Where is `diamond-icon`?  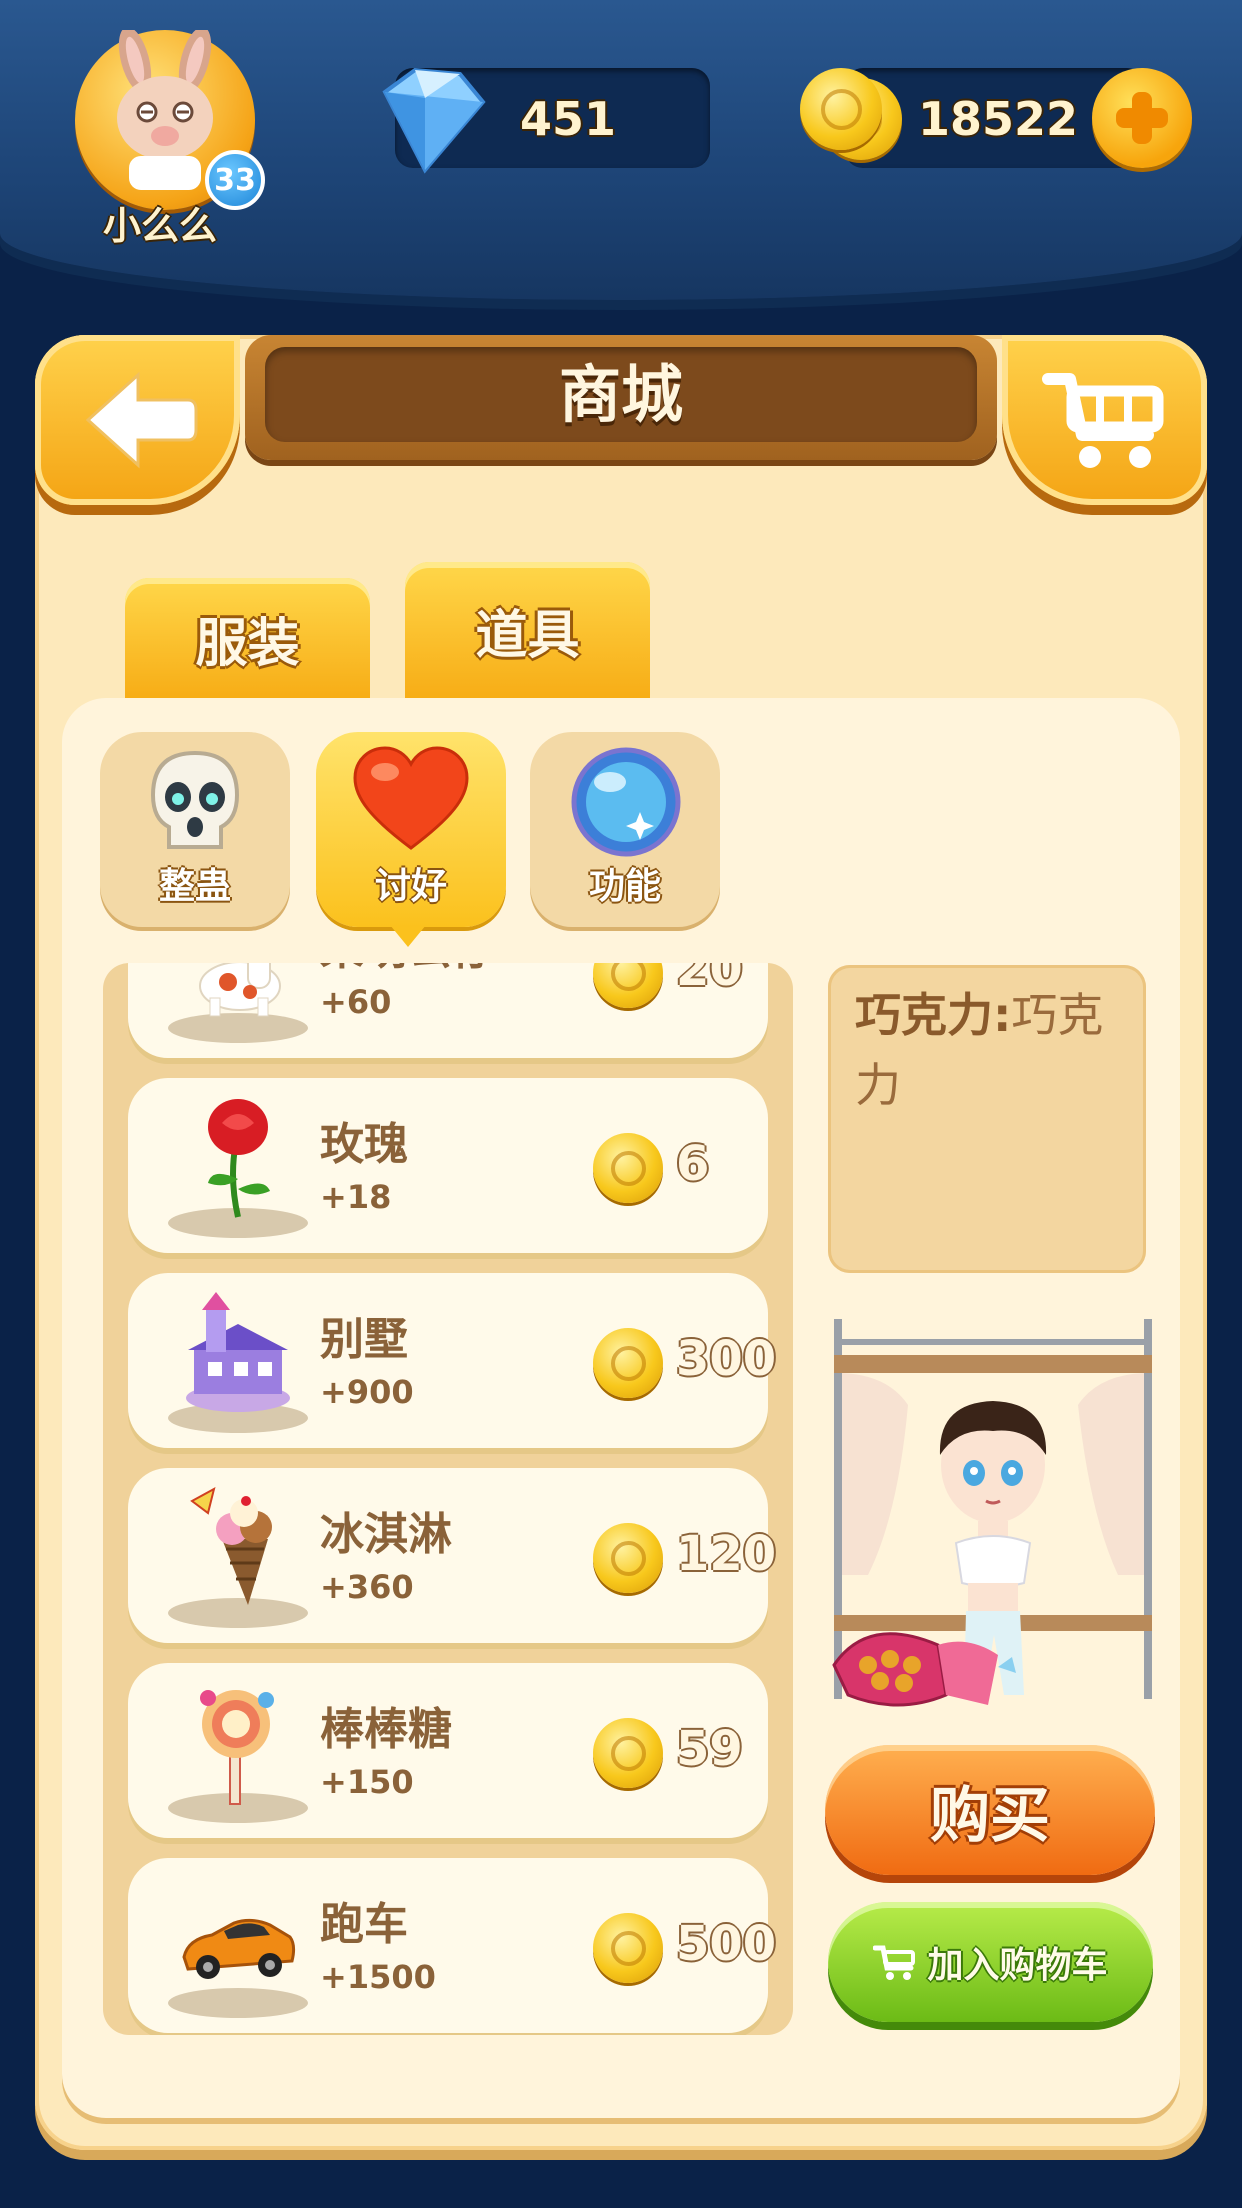 diamond-icon is located at coordinates (434, 120).